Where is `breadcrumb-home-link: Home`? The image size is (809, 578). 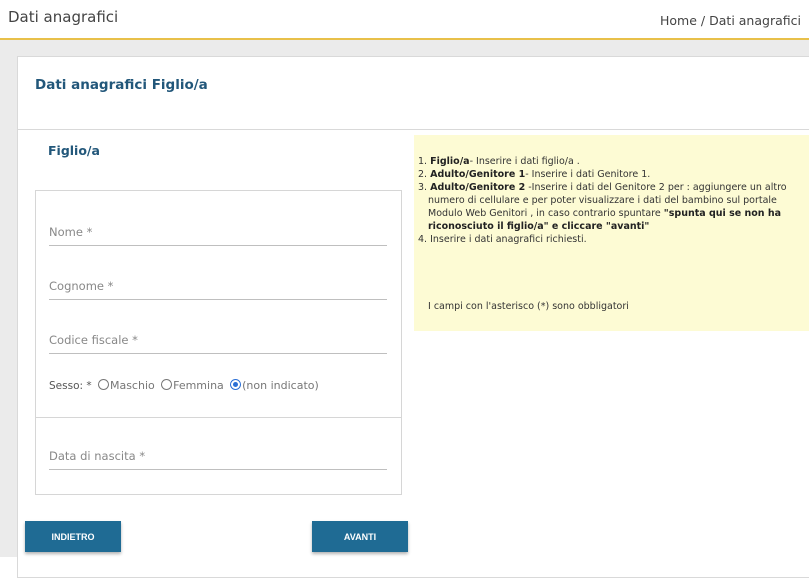
breadcrumb-home-link: Home is located at coordinates (678, 20).